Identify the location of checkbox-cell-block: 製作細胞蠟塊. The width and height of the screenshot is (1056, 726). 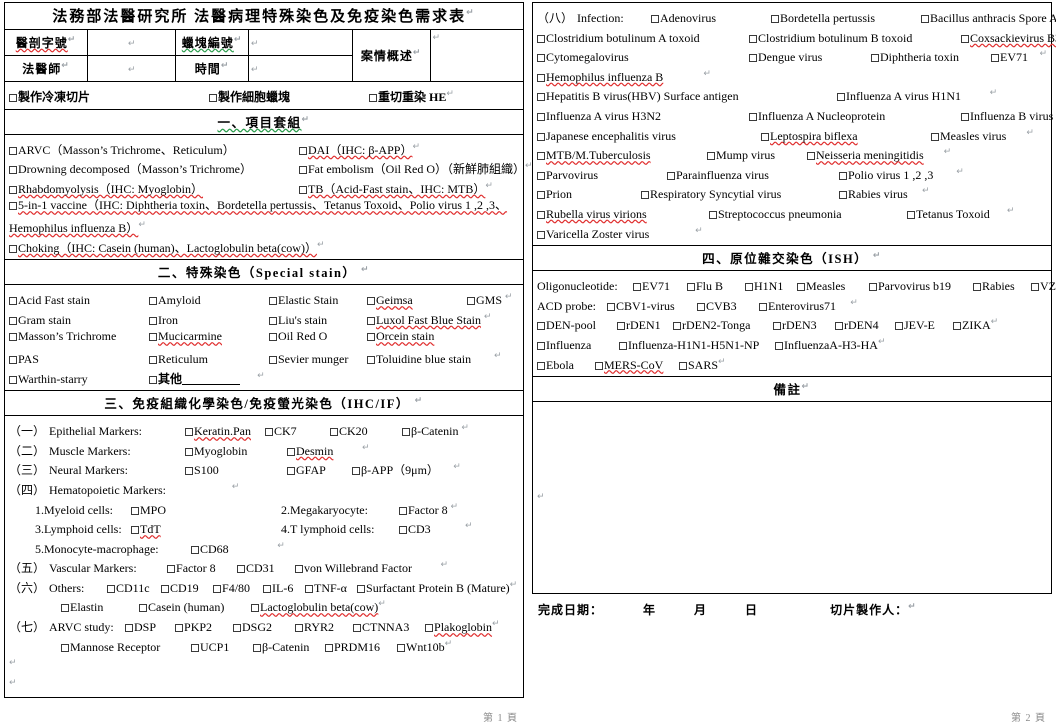
(289, 98).